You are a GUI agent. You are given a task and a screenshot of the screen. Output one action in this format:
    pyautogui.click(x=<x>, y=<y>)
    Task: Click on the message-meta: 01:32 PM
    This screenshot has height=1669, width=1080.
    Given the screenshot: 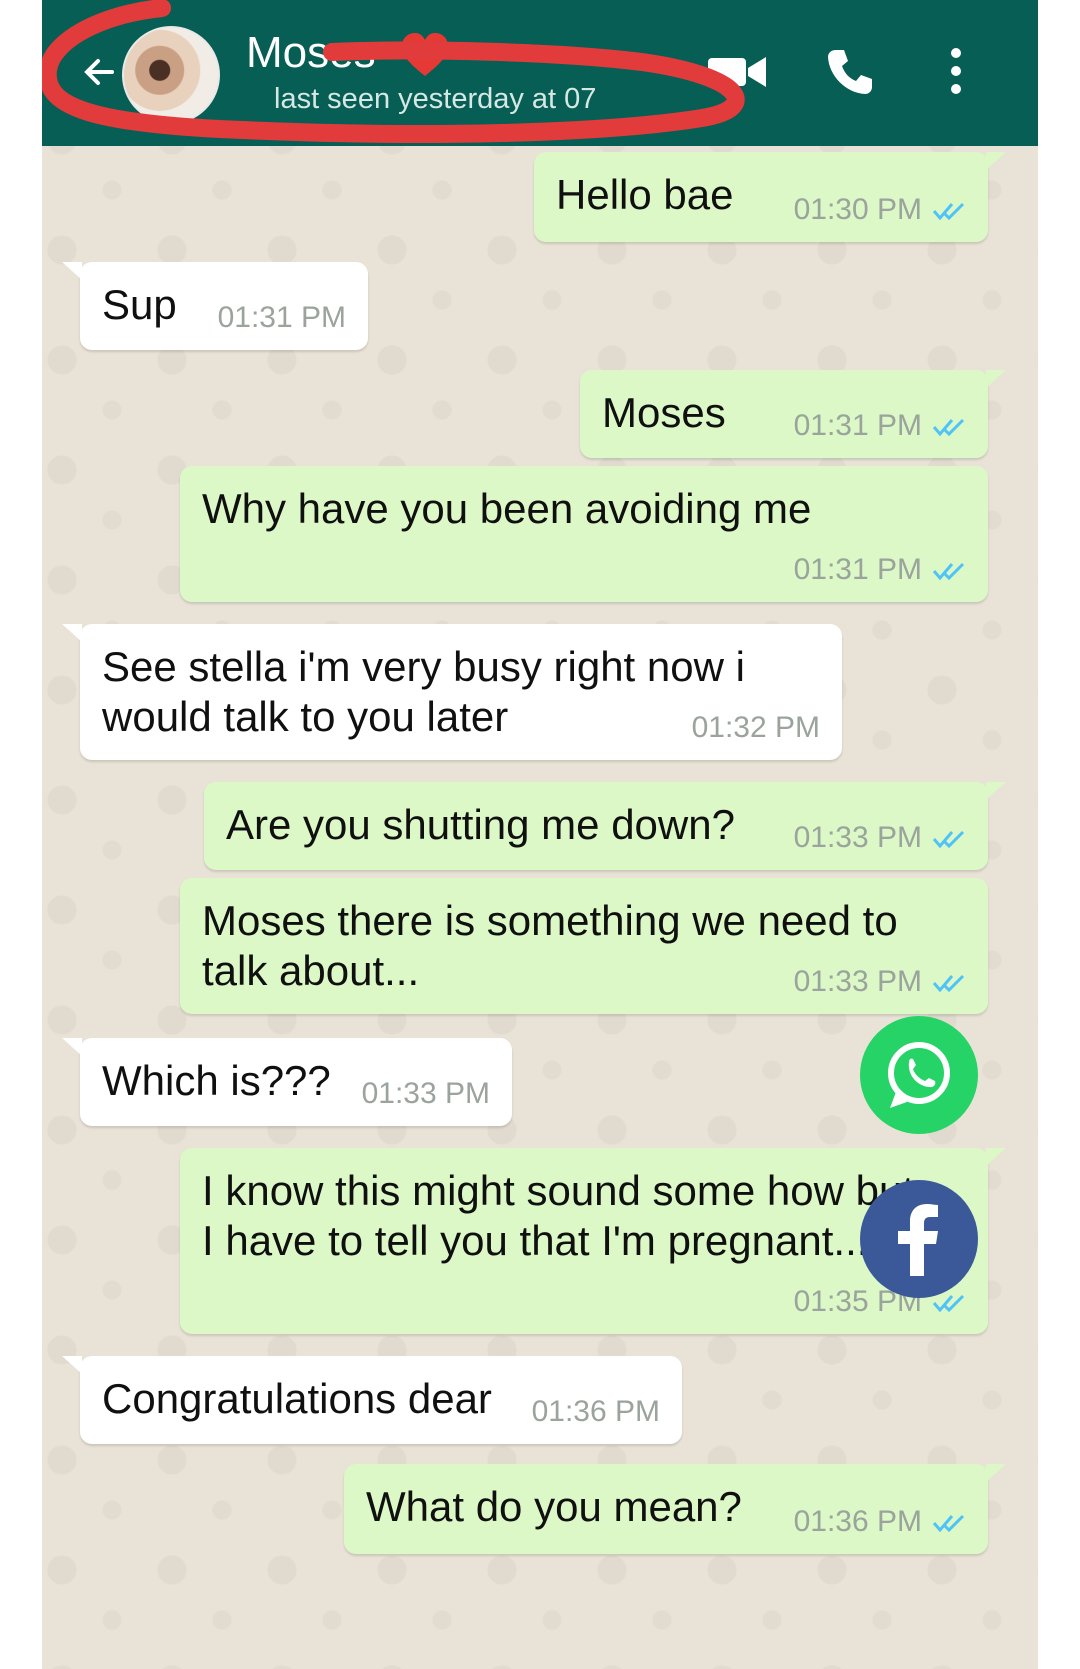 What is the action you would take?
    pyautogui.click(x=756, y=728)
    